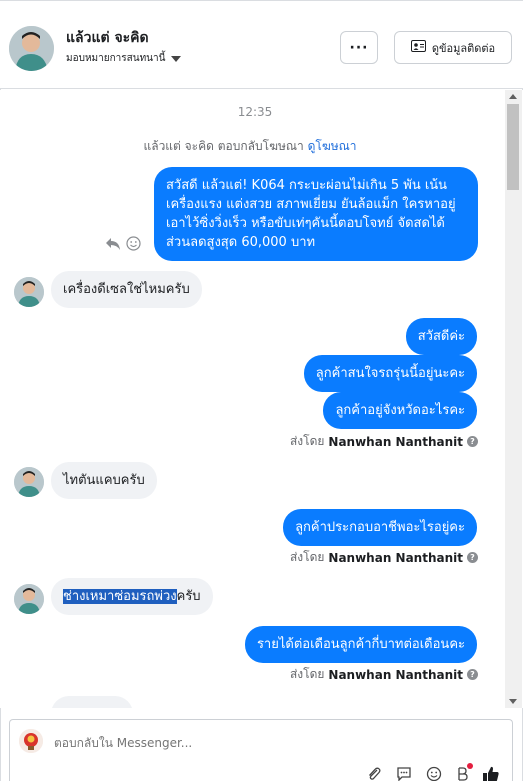  What do you see at coordinates (204, 743) in the screenshot?
I see `reply-input` at bounding box center [204, 743].